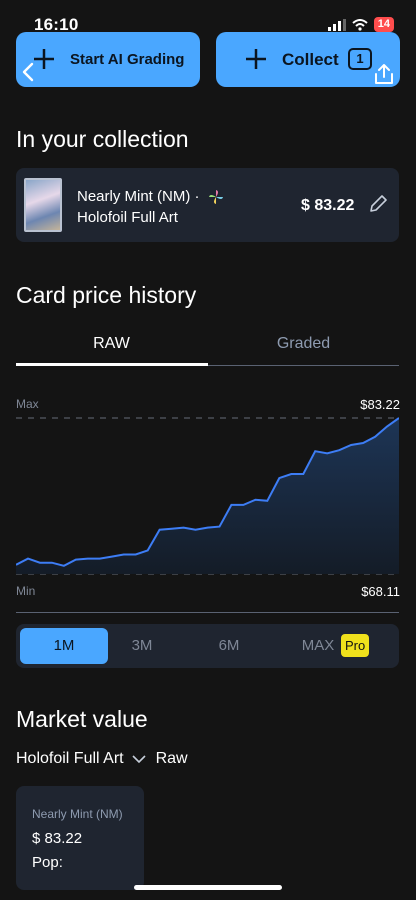 This screenshot has height=900, width=416. Describe the element at coordinates (64, 646) in the screenshot. I see `range-1m-button: 1M` at that location.